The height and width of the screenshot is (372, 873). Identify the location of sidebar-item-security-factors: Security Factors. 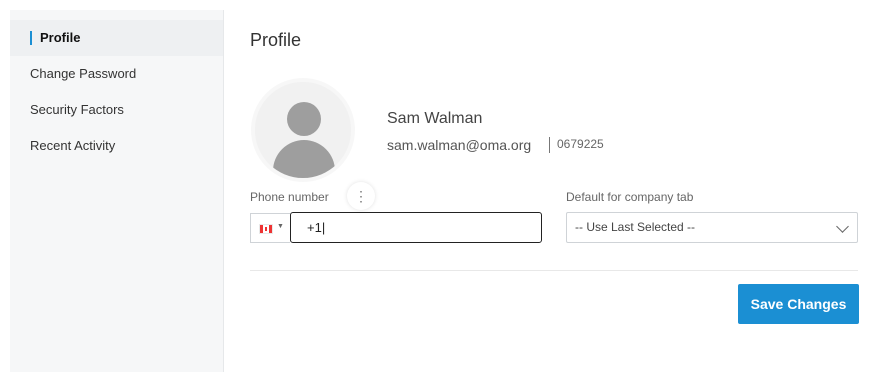
(116, 110).